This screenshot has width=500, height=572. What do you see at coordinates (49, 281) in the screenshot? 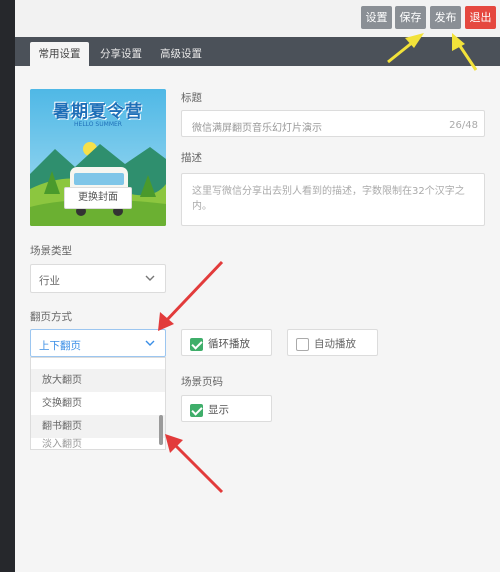
I see `scene-type-value: 行业` at bounding box center [49, 281].